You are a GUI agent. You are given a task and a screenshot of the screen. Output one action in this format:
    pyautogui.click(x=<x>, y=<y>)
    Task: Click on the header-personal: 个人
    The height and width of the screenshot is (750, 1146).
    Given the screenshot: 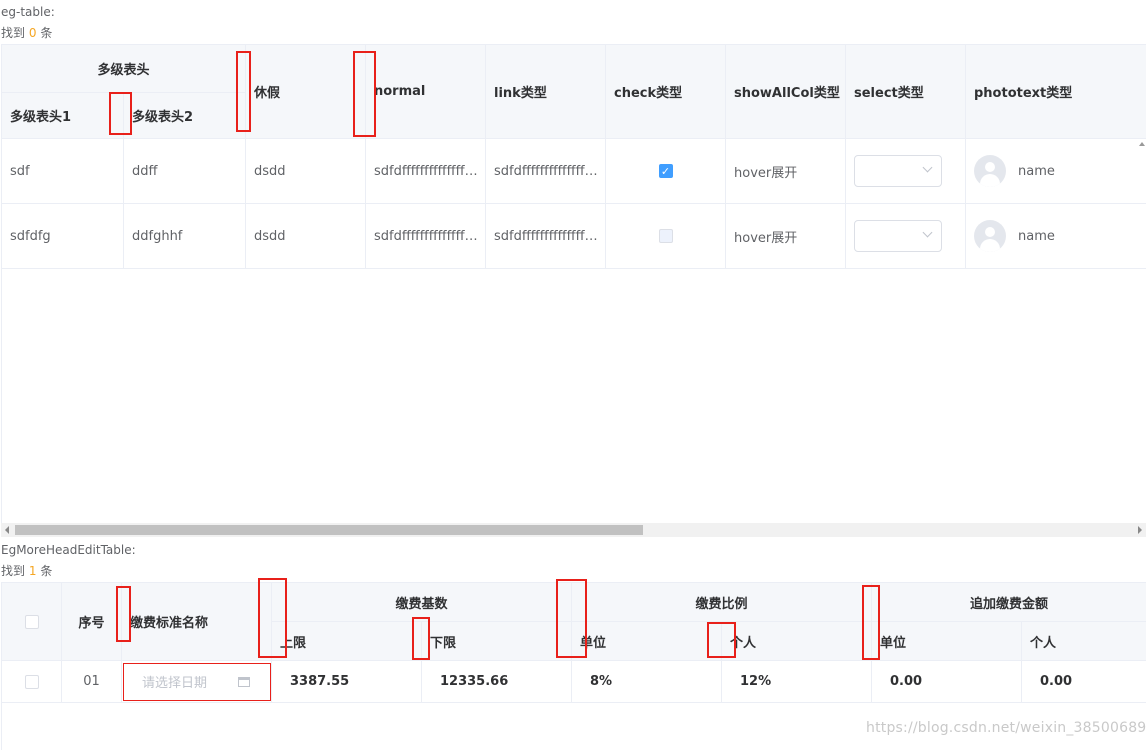 What is the action you would take?
    pyautogui.click(x=797, y=641)
    